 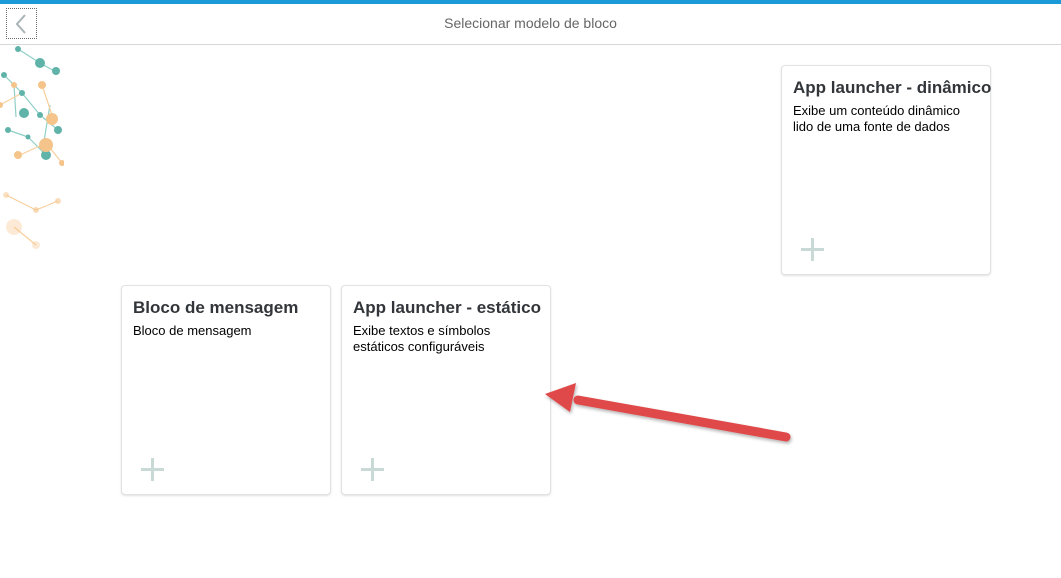 I want to click on tile-title: App launcher - dinâmico, so click(x=892, y=87).